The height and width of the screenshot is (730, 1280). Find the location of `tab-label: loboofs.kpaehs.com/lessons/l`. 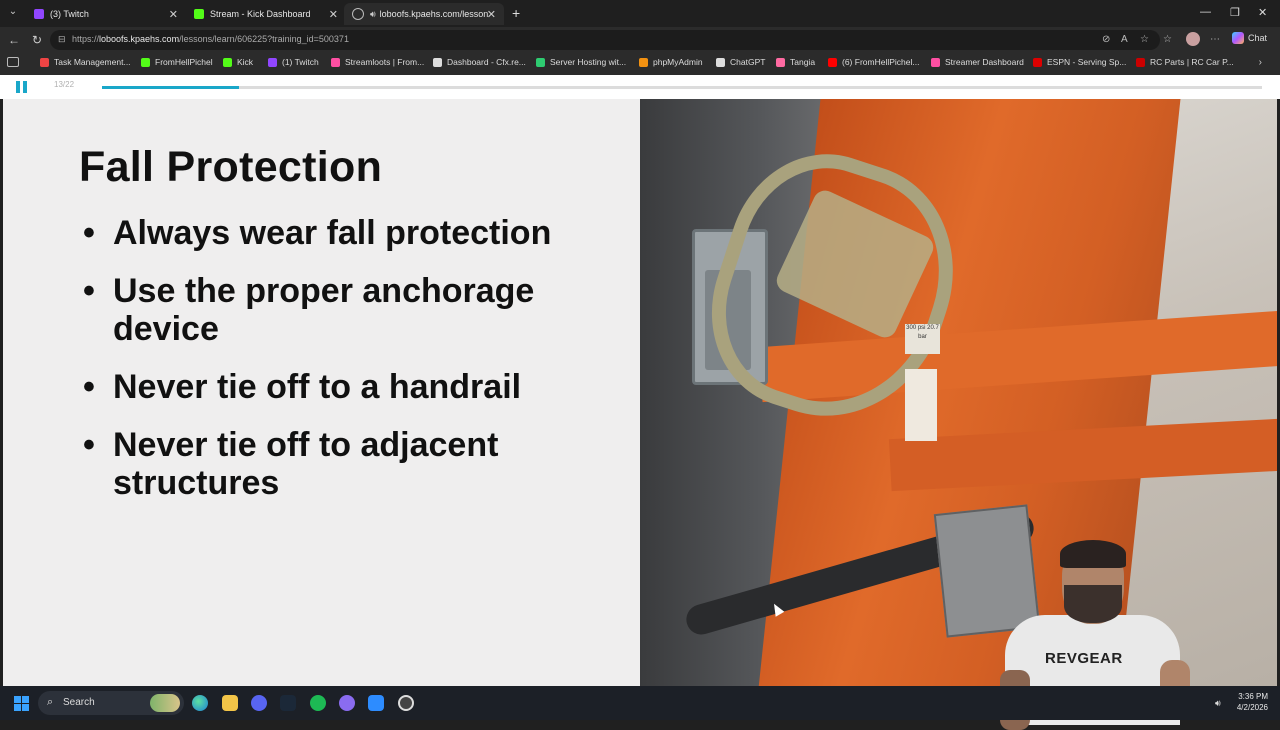

tab-label: loboofs.kpaehs.com/lessons/l is located at coordinates (433, 14).